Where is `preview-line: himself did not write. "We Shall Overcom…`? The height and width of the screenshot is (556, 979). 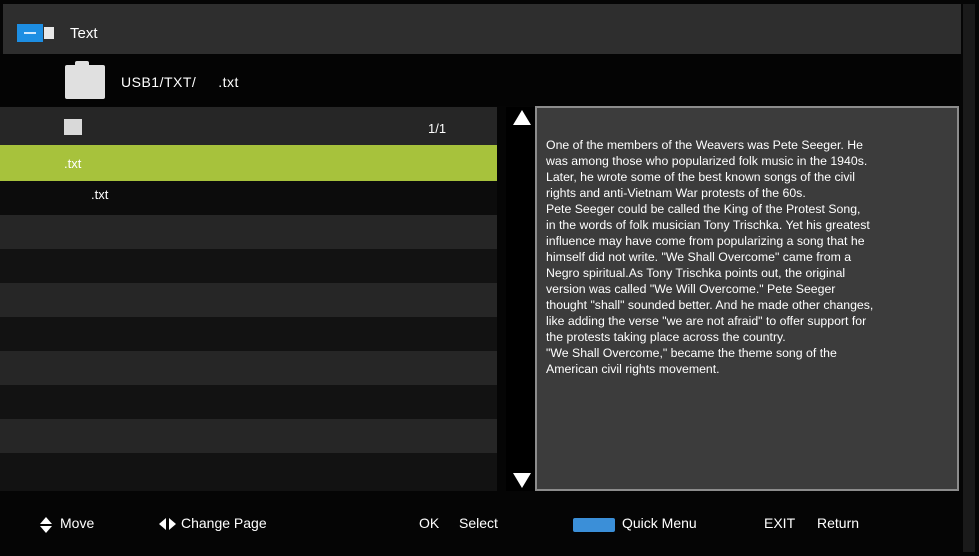 preview-line: himself did not write. "We Shall Overcom… is located at coordinates (699, 257).